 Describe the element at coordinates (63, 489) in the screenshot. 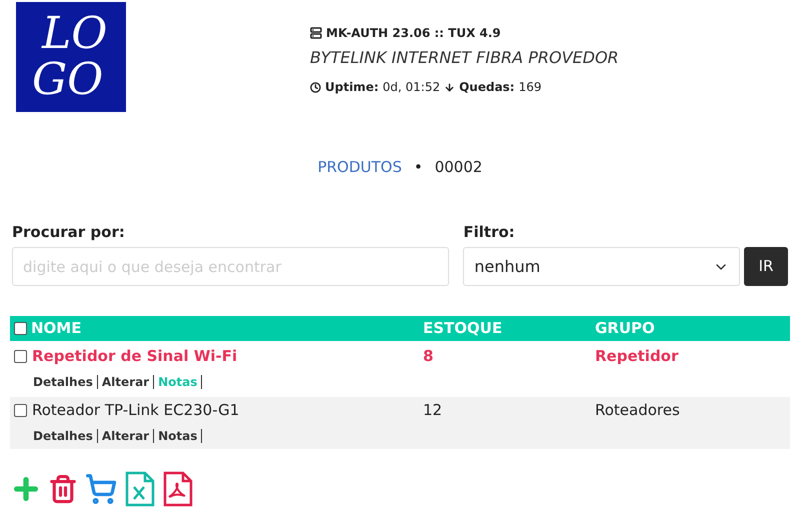

I see `trash-icon` at that location.